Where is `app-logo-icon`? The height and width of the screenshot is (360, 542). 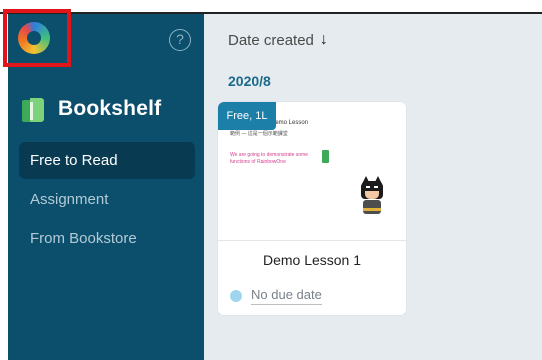 app-logo-icon is located at coordinates (34, 38).